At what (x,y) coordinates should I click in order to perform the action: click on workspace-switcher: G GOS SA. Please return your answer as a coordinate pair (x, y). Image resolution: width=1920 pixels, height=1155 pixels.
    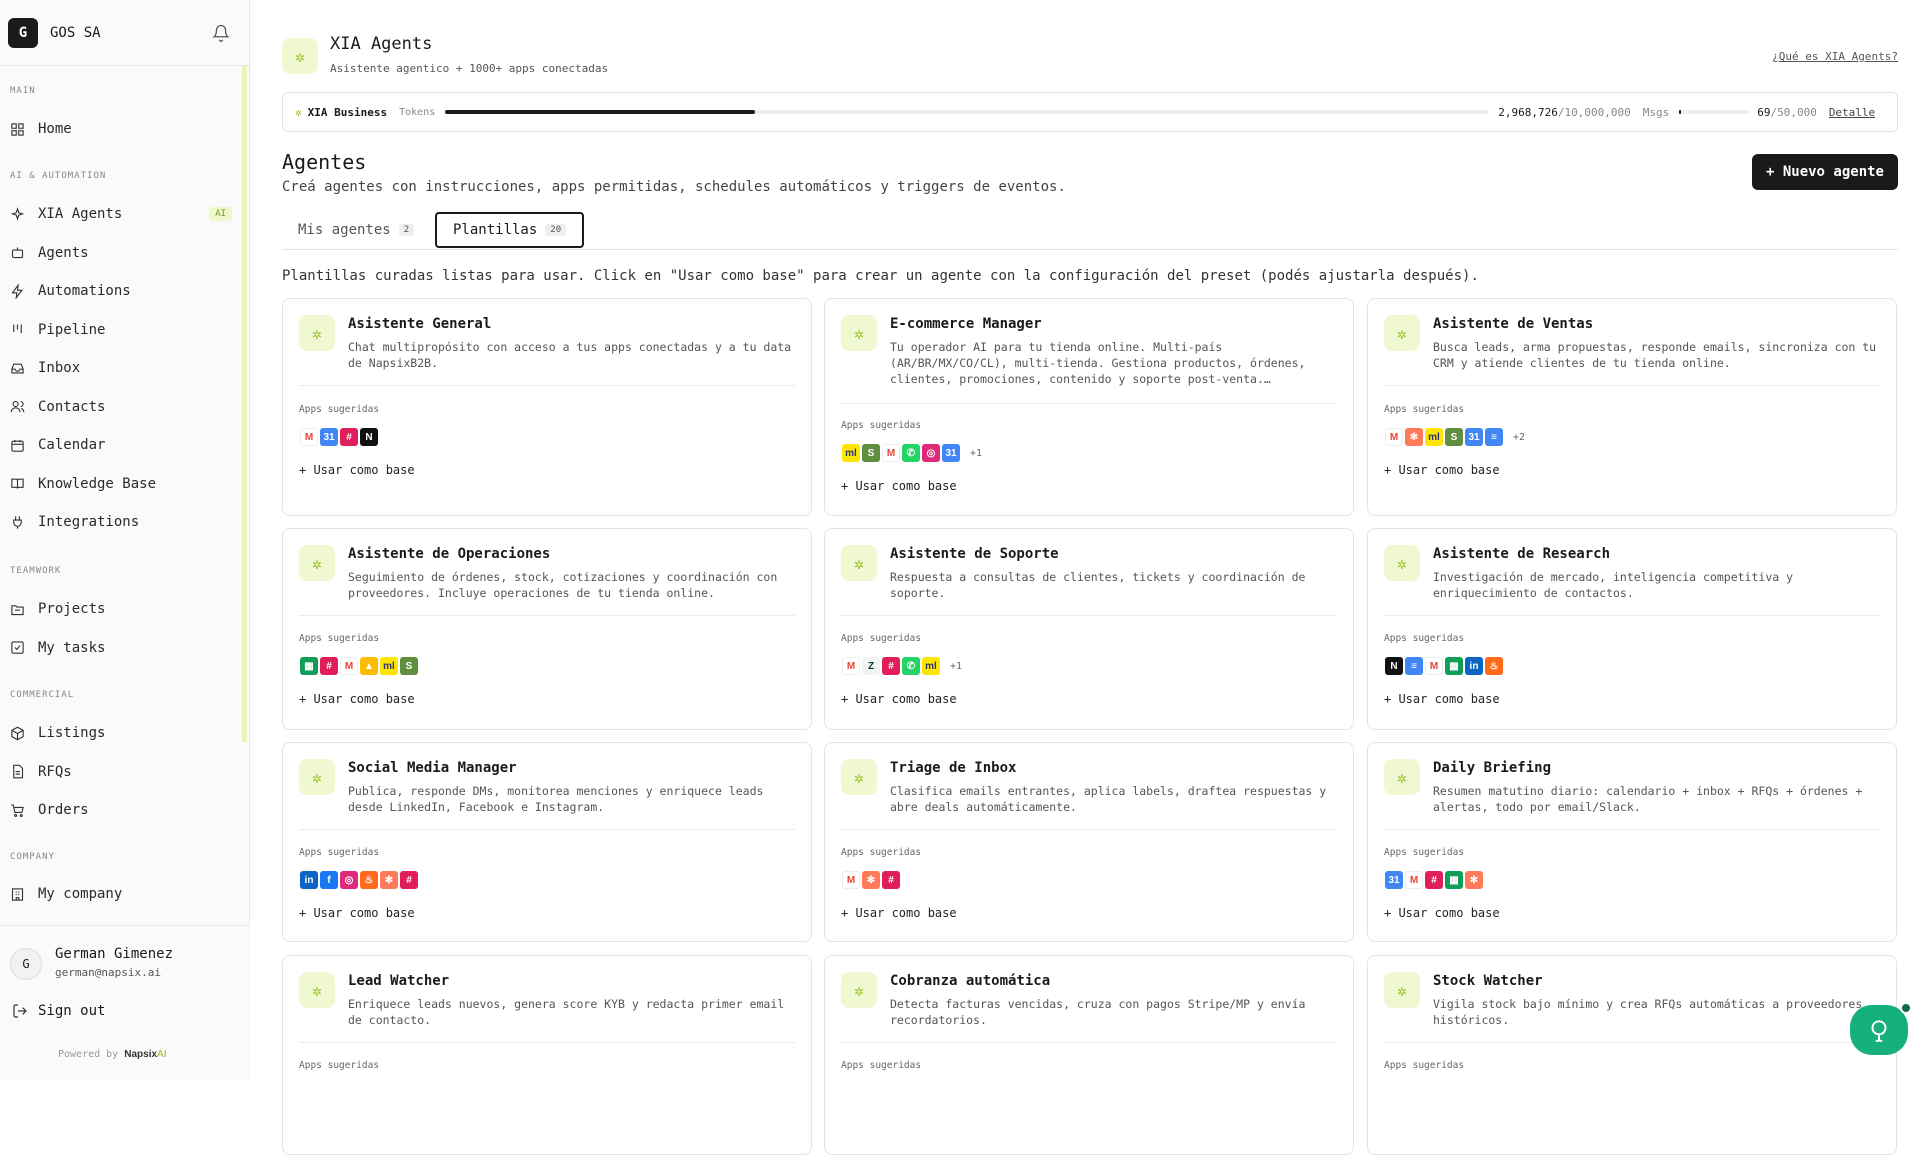
    Looking at the image, I should click on (125, 33).